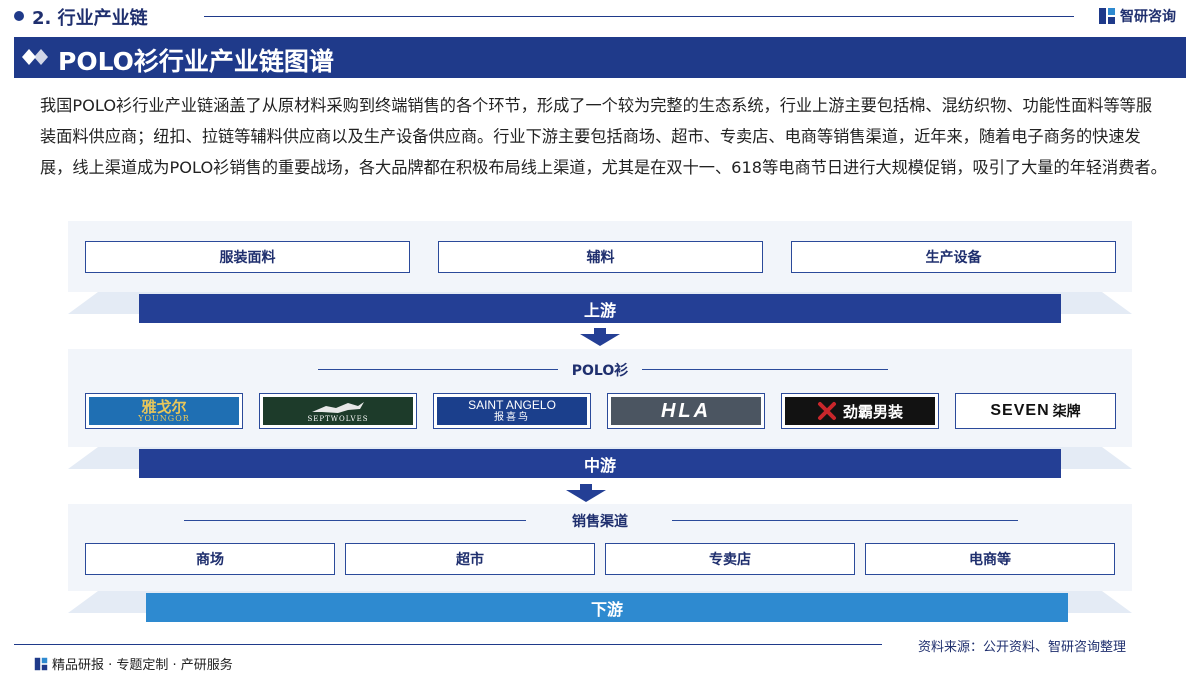  Describe the element at coordinates (90, 18) in the screenshot. I see `section-title: 2. 行业产业链` at that location.